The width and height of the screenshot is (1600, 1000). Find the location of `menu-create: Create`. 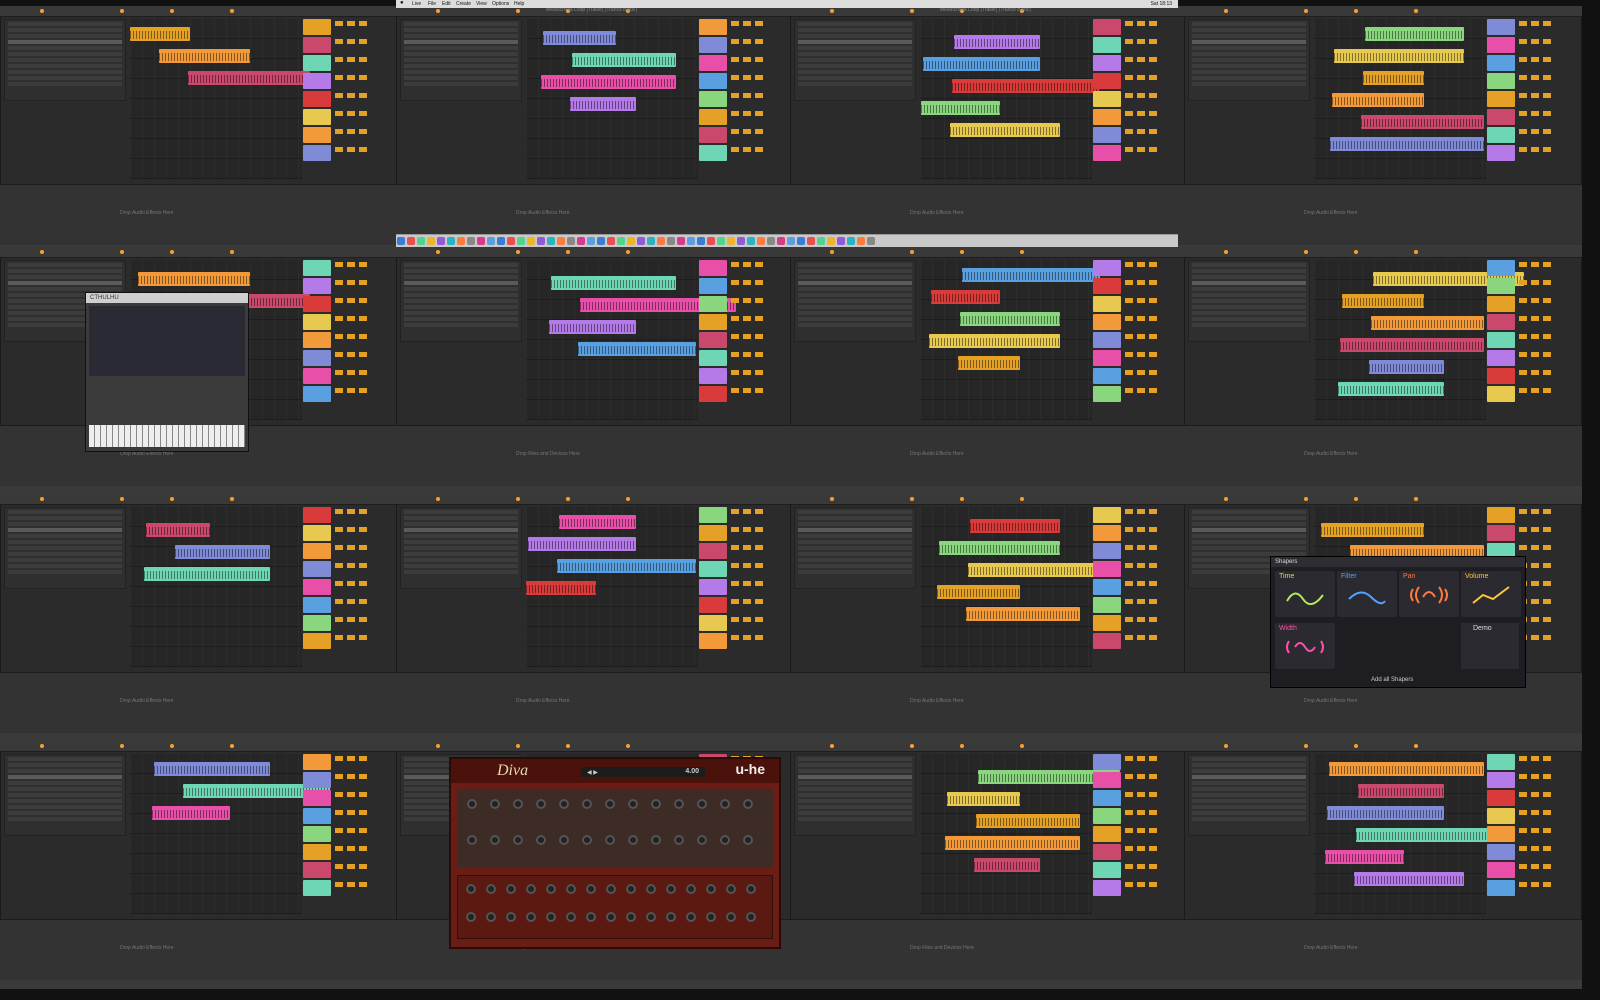

menu-create: Create is located at coordinates (463, 4).